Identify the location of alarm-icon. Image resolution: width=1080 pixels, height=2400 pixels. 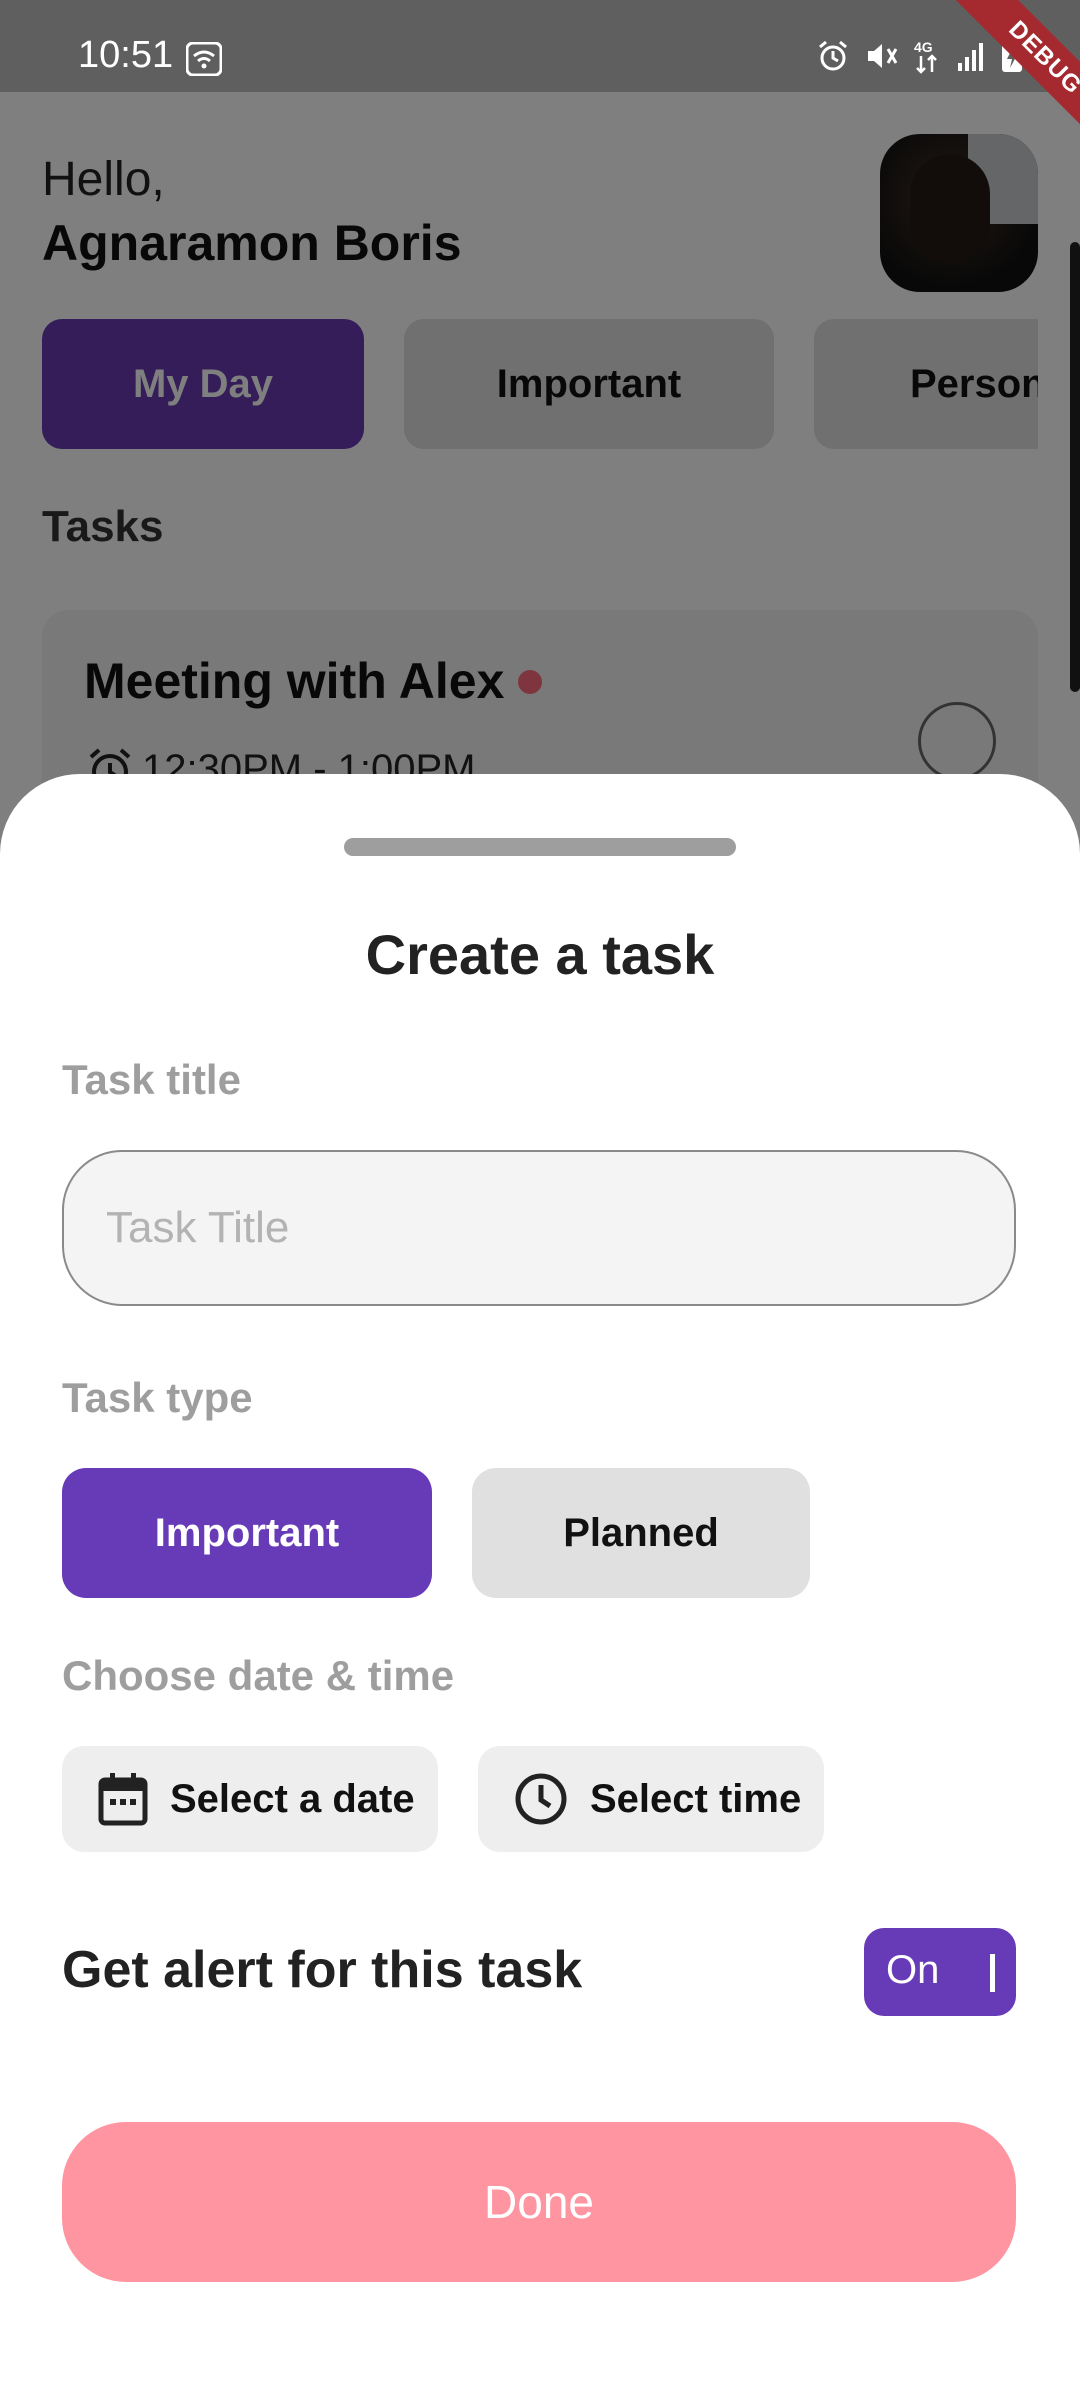
(833, 55).